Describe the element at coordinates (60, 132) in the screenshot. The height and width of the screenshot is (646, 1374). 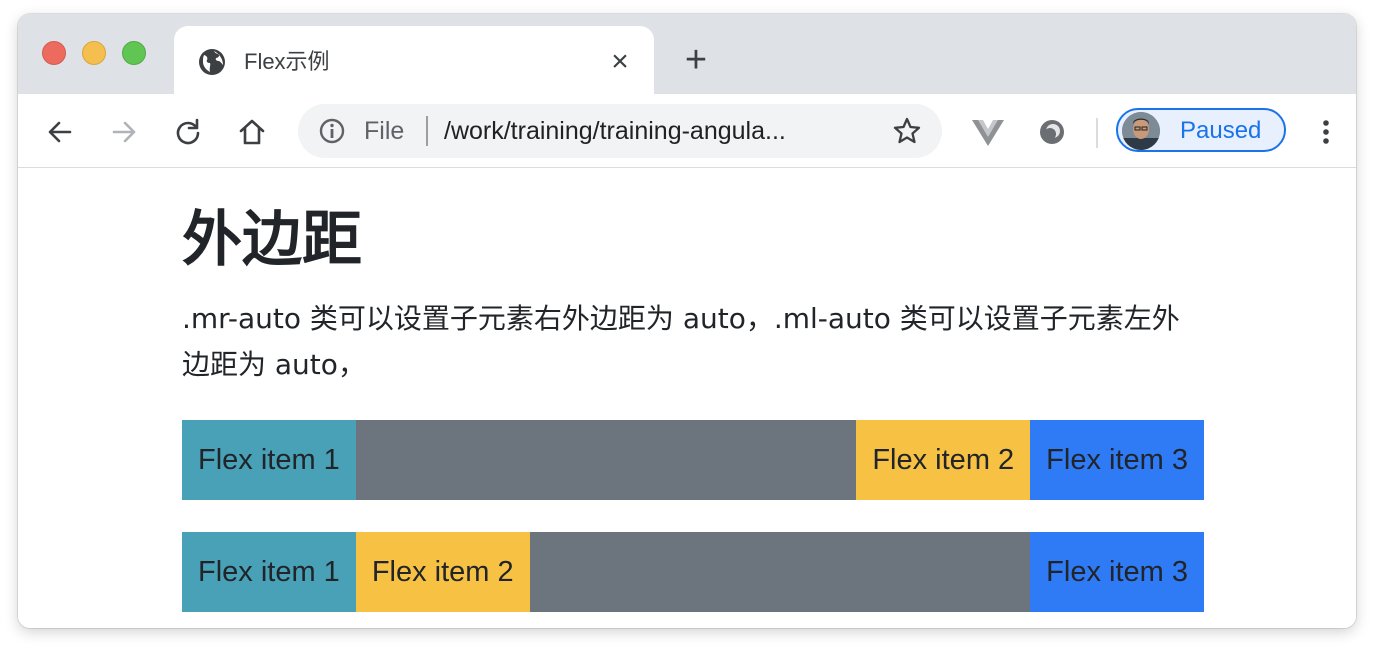
I see `back-arrow-icon` at that location.